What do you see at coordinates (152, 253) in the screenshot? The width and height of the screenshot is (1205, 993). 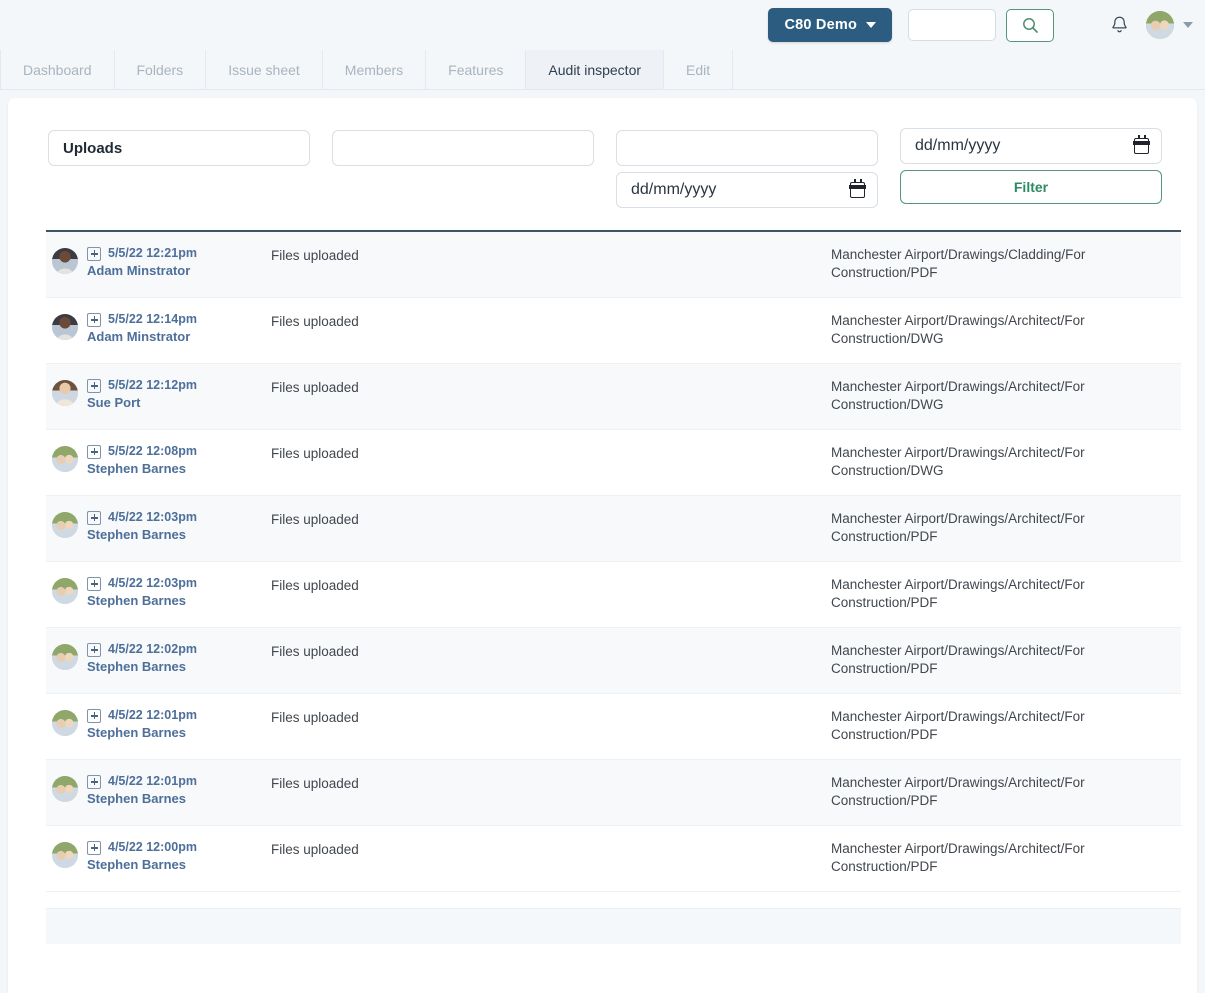 I see `row-timestamp: 5/5/22 12:21pm` at bounding box center [152, 253].